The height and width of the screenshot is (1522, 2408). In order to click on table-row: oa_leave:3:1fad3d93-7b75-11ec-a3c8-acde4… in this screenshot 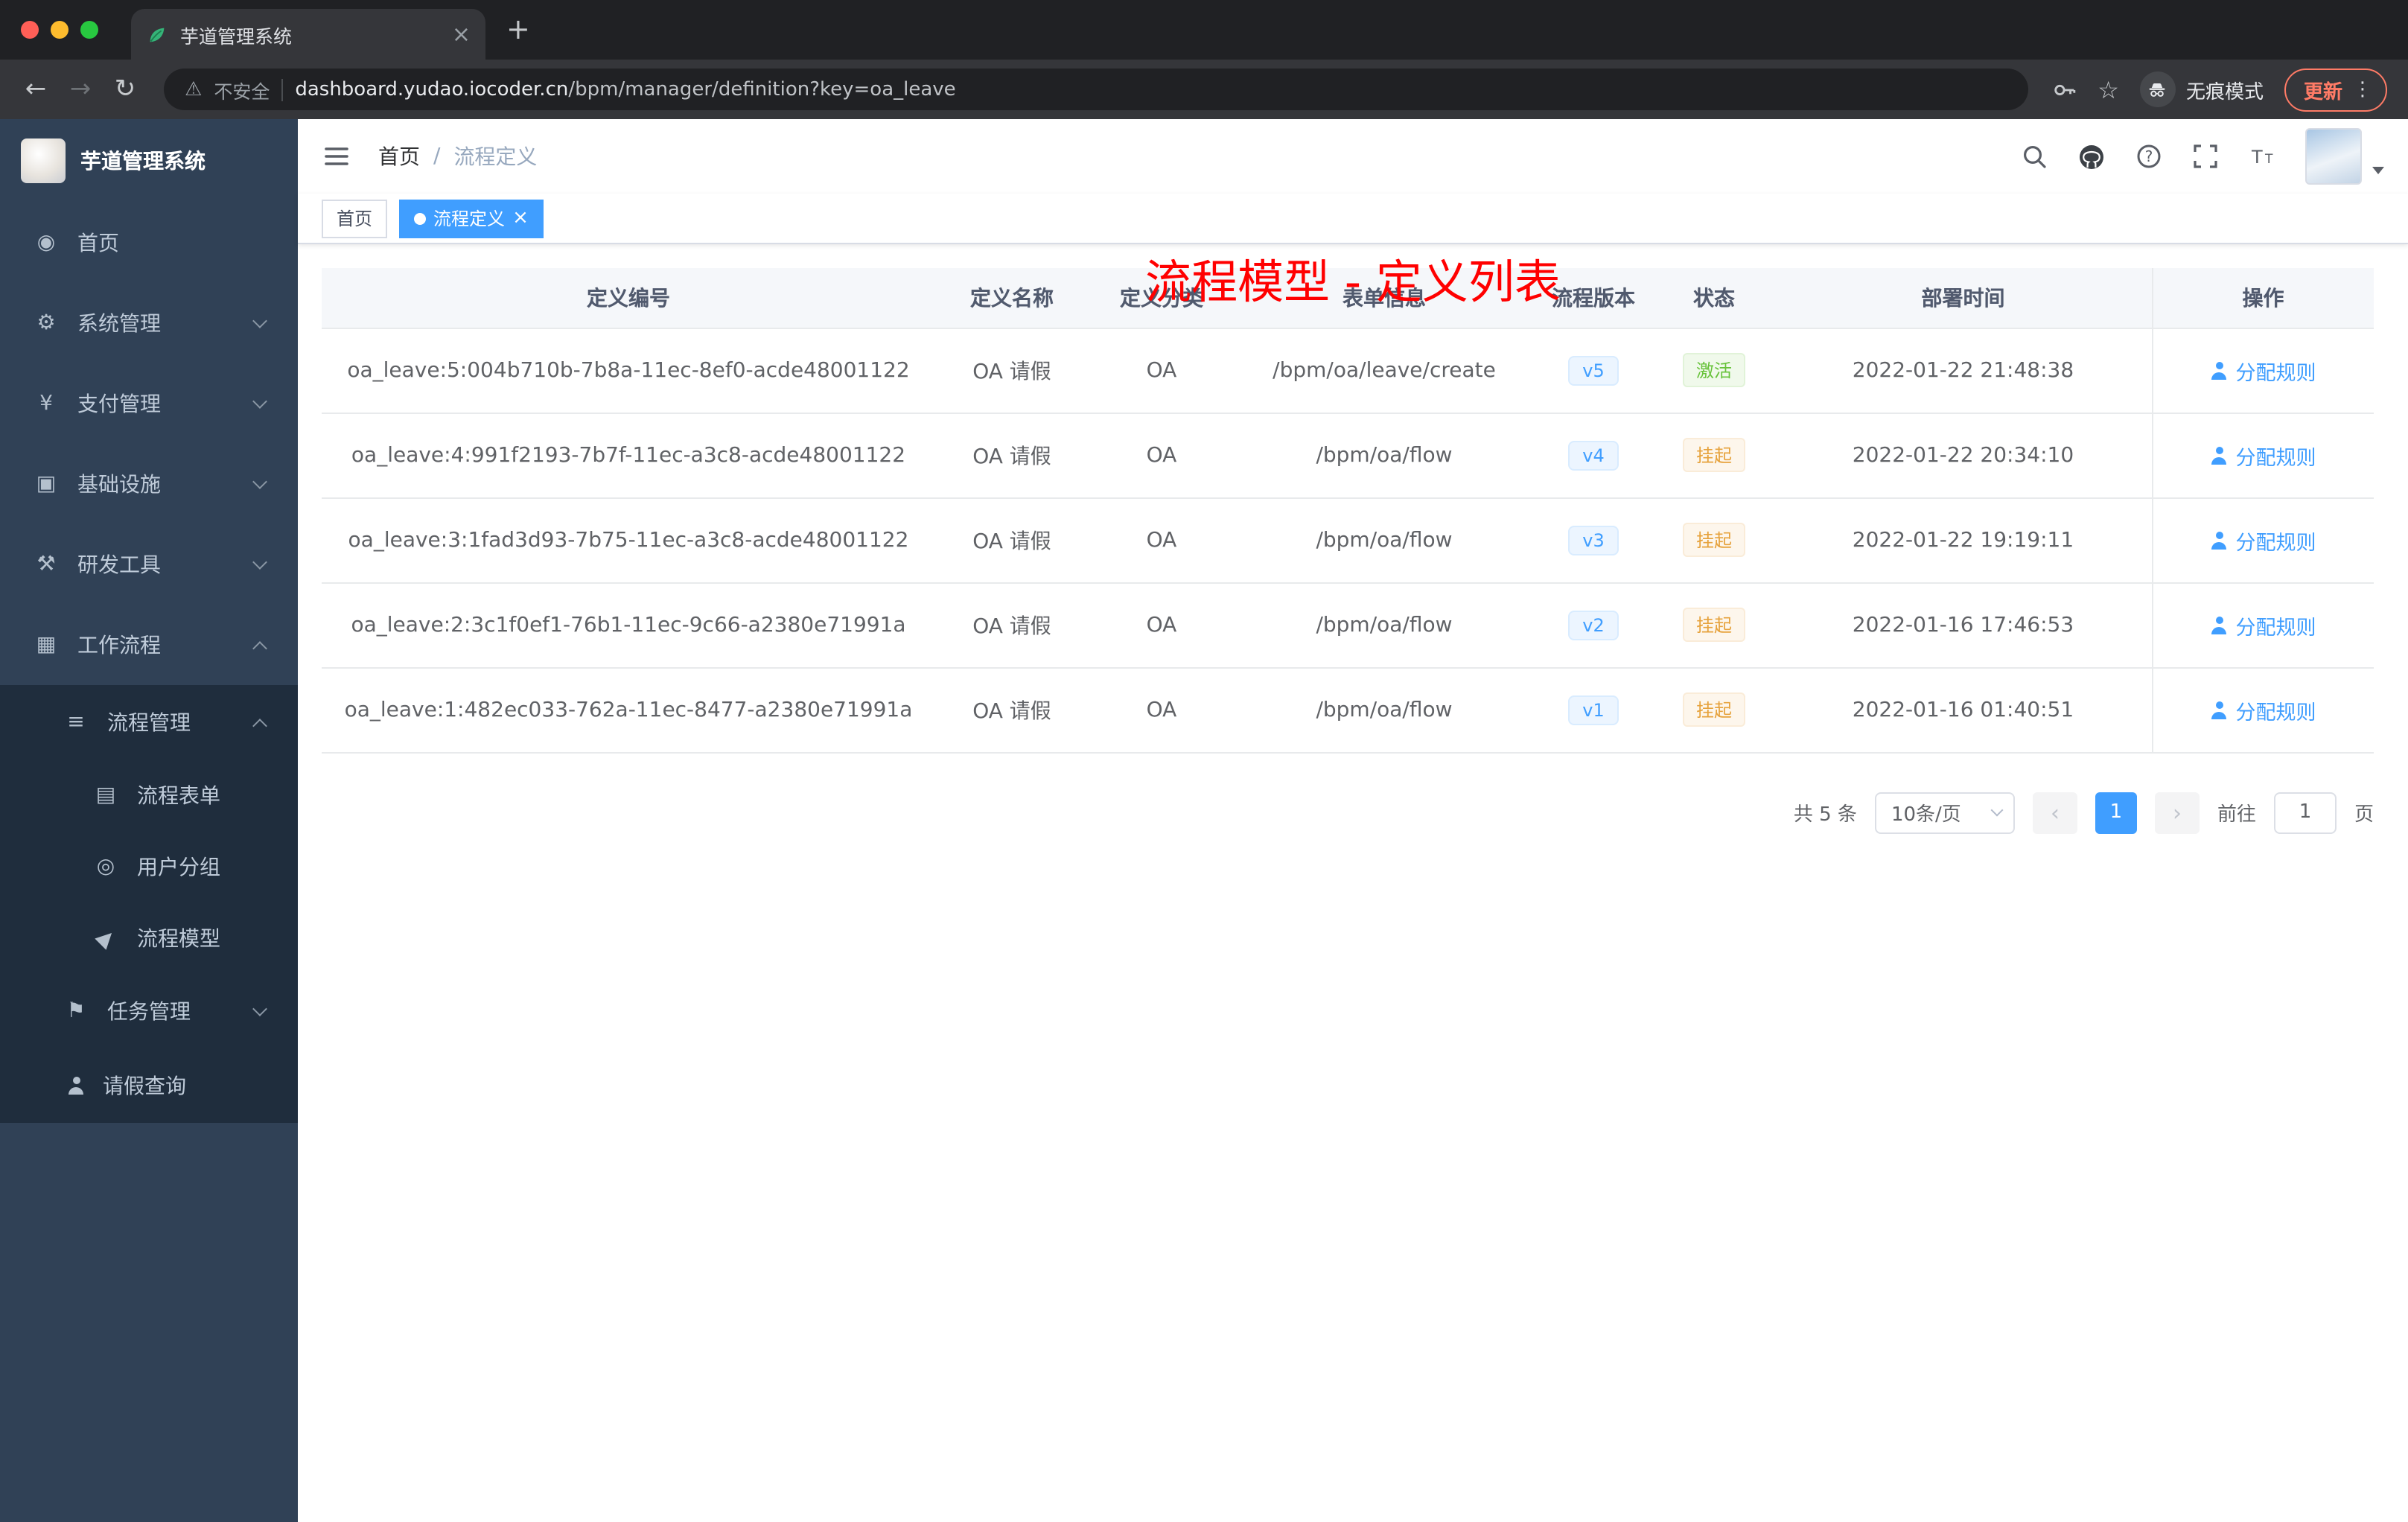, I will do `click(1348, 540)`.